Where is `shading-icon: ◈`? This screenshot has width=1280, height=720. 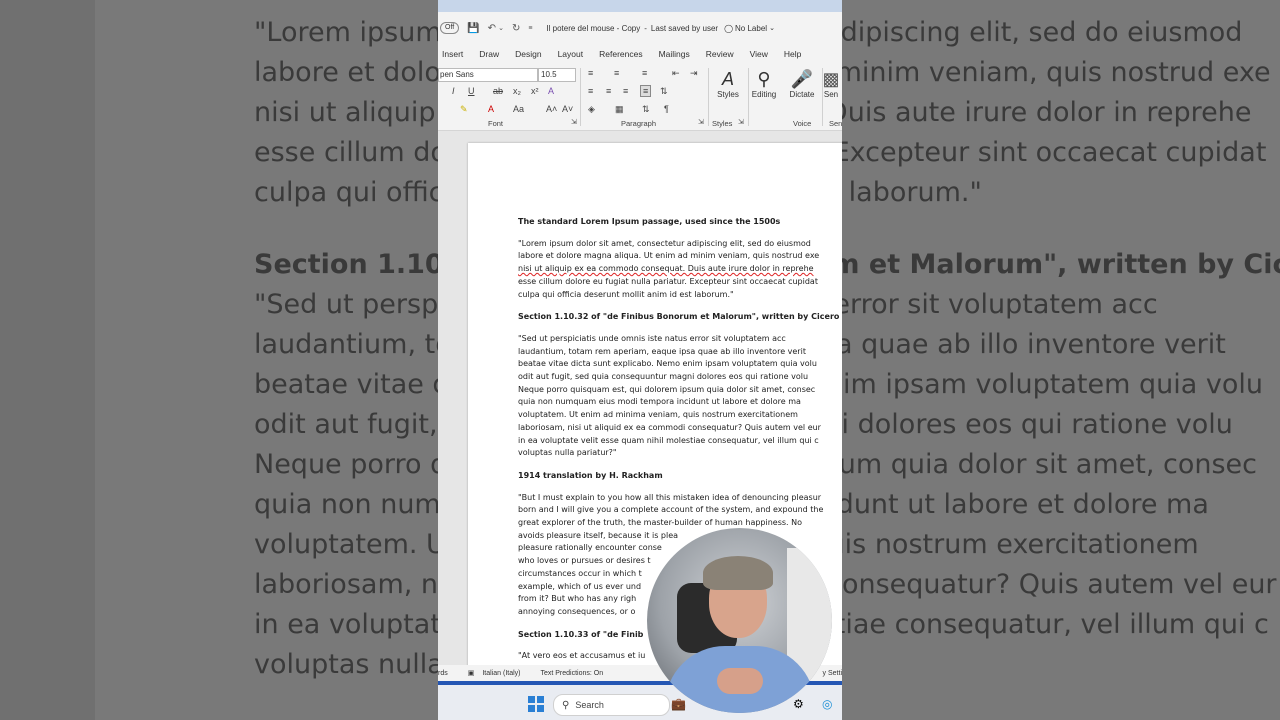 shading-icon: ◈ is located at coordinates (591, 109).